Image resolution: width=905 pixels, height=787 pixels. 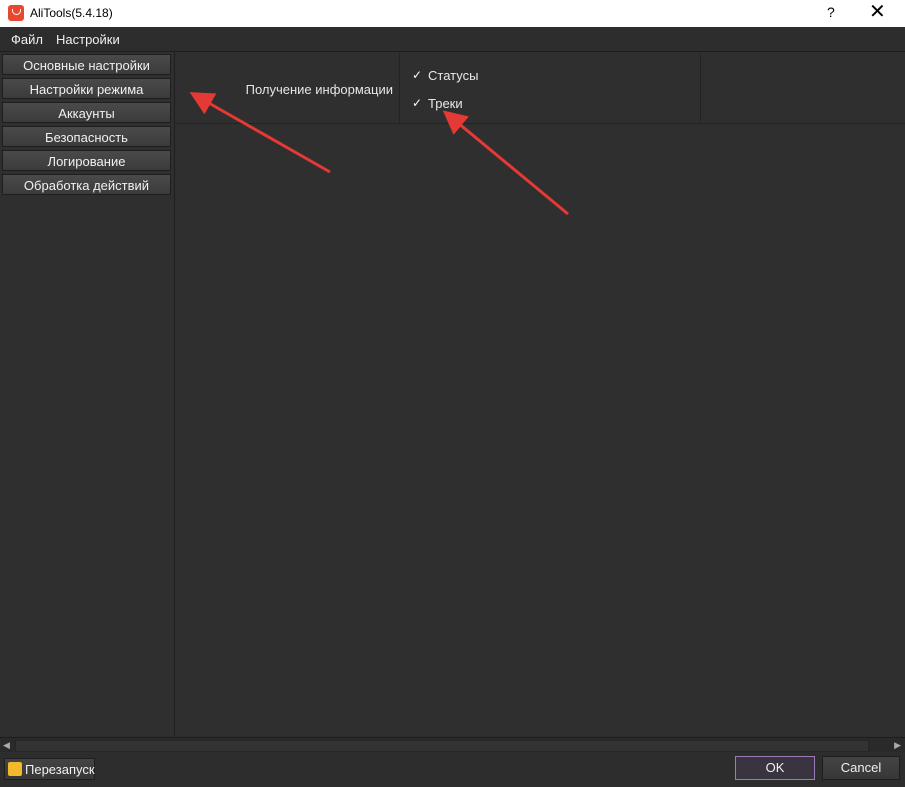 I want to click on menu-settings: Настройки, so click(x=88, y=39).